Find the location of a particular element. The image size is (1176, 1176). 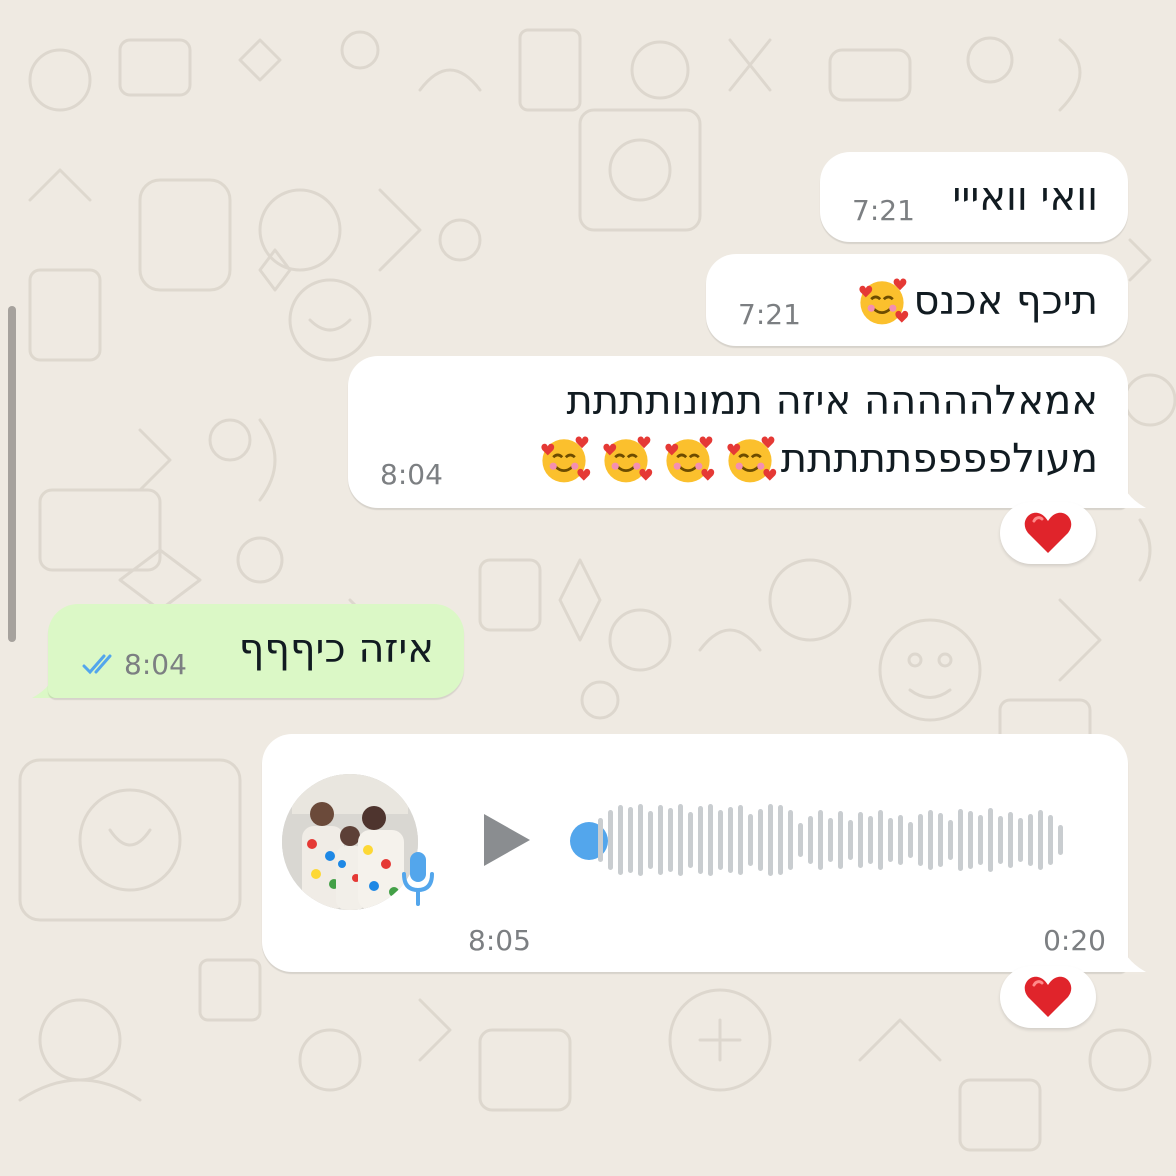

message-text: תיכף אכנס is located at coordinates (1005, 301).